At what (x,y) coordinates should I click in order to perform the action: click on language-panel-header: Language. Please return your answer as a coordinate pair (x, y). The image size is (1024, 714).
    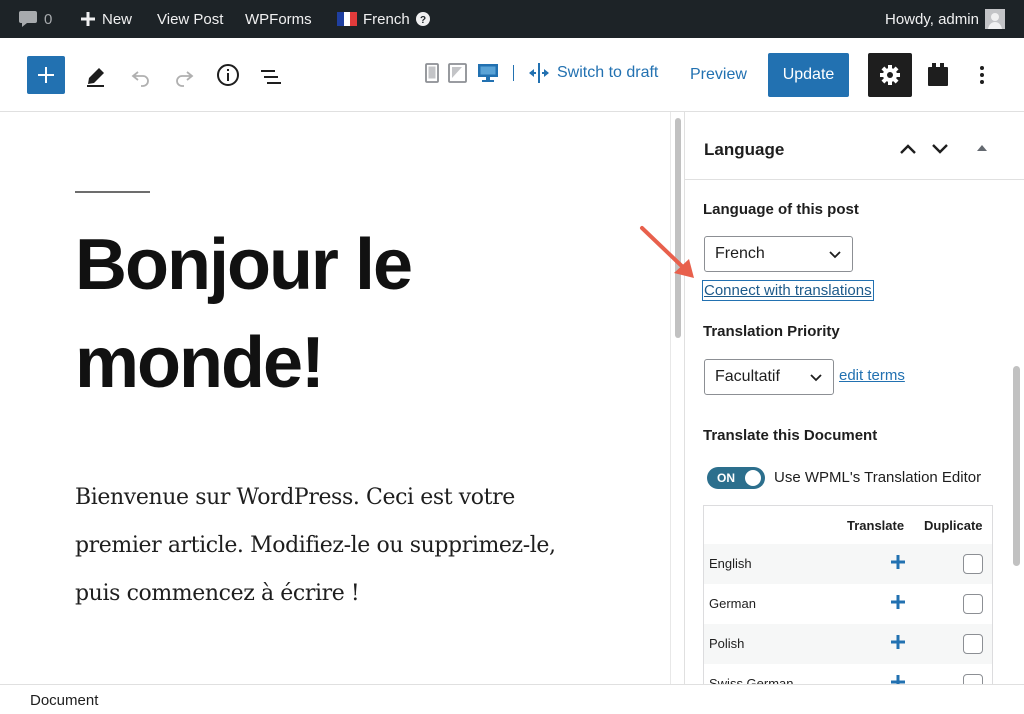
    Looking at the image, I should click on (854, 146).